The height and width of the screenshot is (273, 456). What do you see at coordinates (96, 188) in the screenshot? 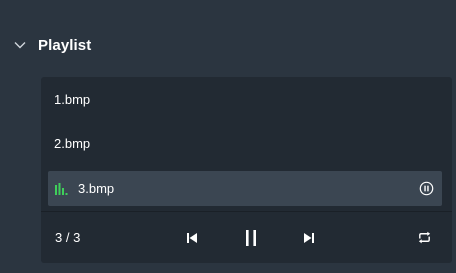
I see `playlist-item-name: 3.bmp` at bounding box center [96, 188].